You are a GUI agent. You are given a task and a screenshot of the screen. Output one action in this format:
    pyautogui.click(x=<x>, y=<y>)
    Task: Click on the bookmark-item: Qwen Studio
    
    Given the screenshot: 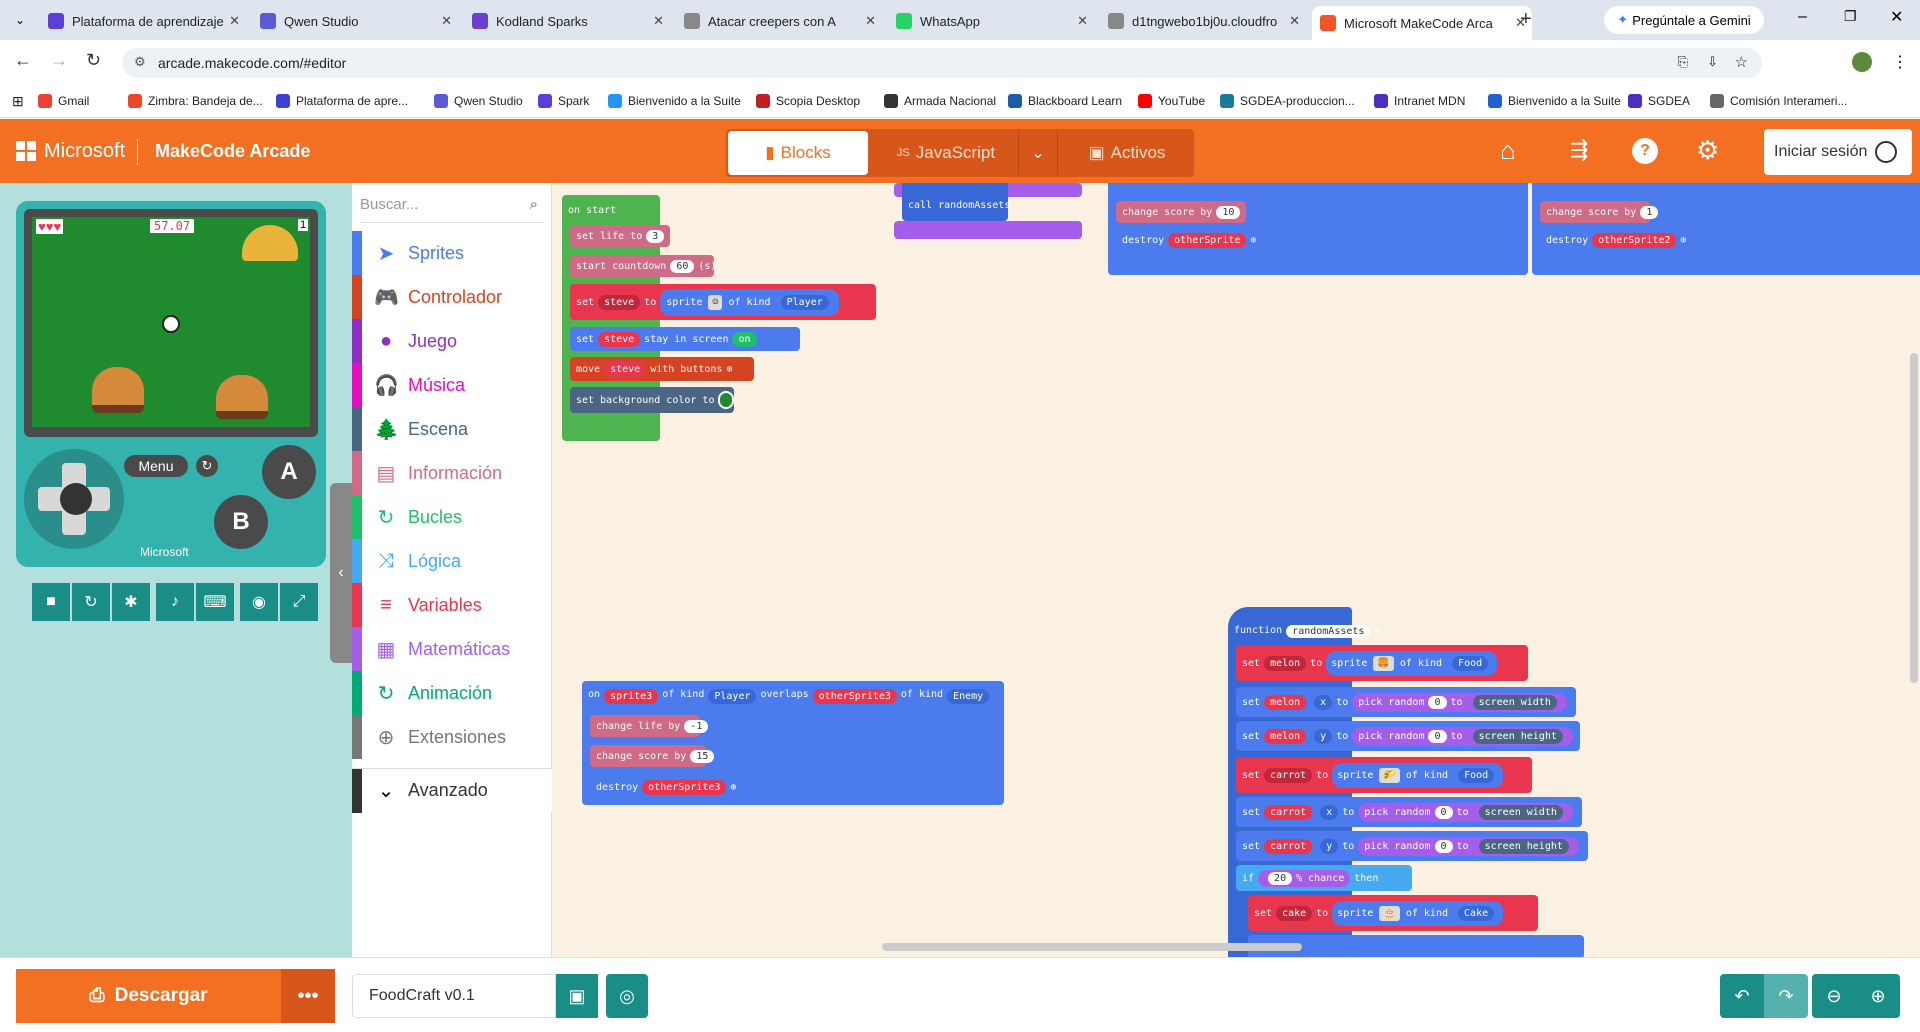 What is the action you would take?
    pyautogui.click(x=478, y=101)
    